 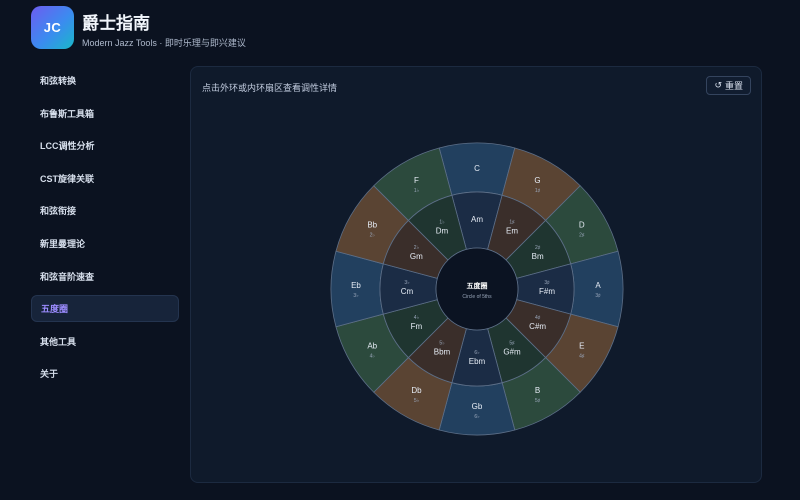 What do you see at coordinates (512, 352) in the screenshot?
I see `minor-key-label: G#m` at bounding box center [512, 352].